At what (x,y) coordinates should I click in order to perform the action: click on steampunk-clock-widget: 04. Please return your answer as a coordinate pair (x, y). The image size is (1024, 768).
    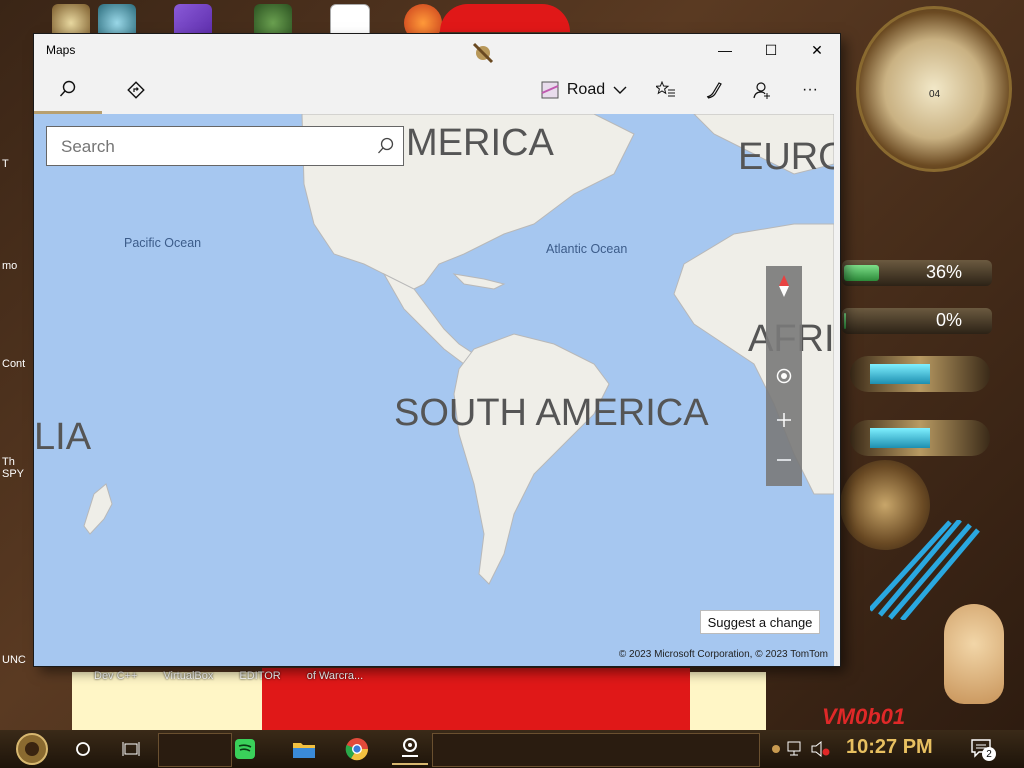
    Looking at the image, I should click on (934, 89).